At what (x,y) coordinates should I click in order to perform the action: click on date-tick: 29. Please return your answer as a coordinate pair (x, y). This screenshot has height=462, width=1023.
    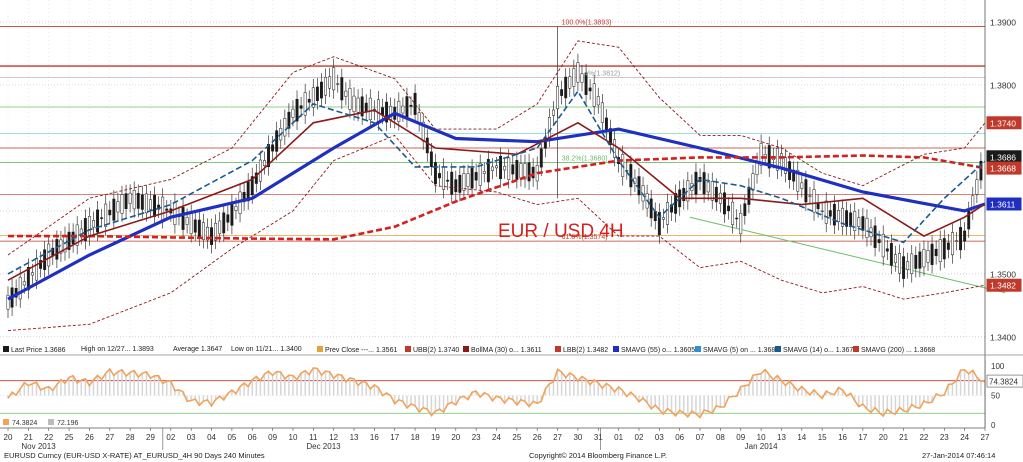
    Looking at the image, I should click on (150, 437).